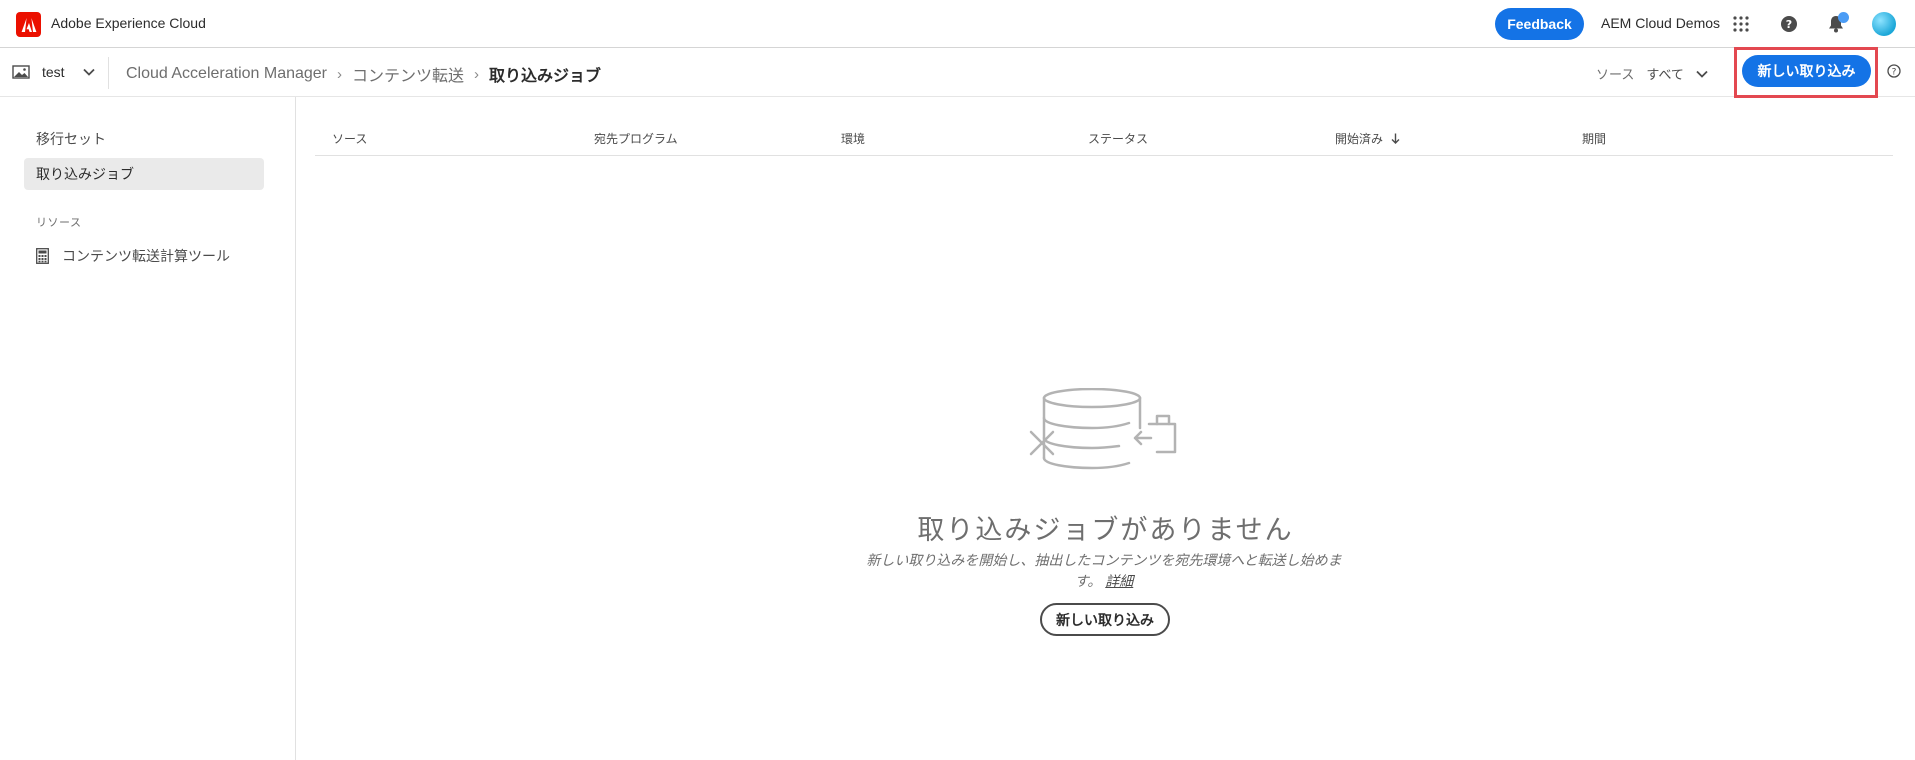 The height and width of the screenshot is (760, 1915). I want to click on source-filter-label: ソース, so click(1615, 74).